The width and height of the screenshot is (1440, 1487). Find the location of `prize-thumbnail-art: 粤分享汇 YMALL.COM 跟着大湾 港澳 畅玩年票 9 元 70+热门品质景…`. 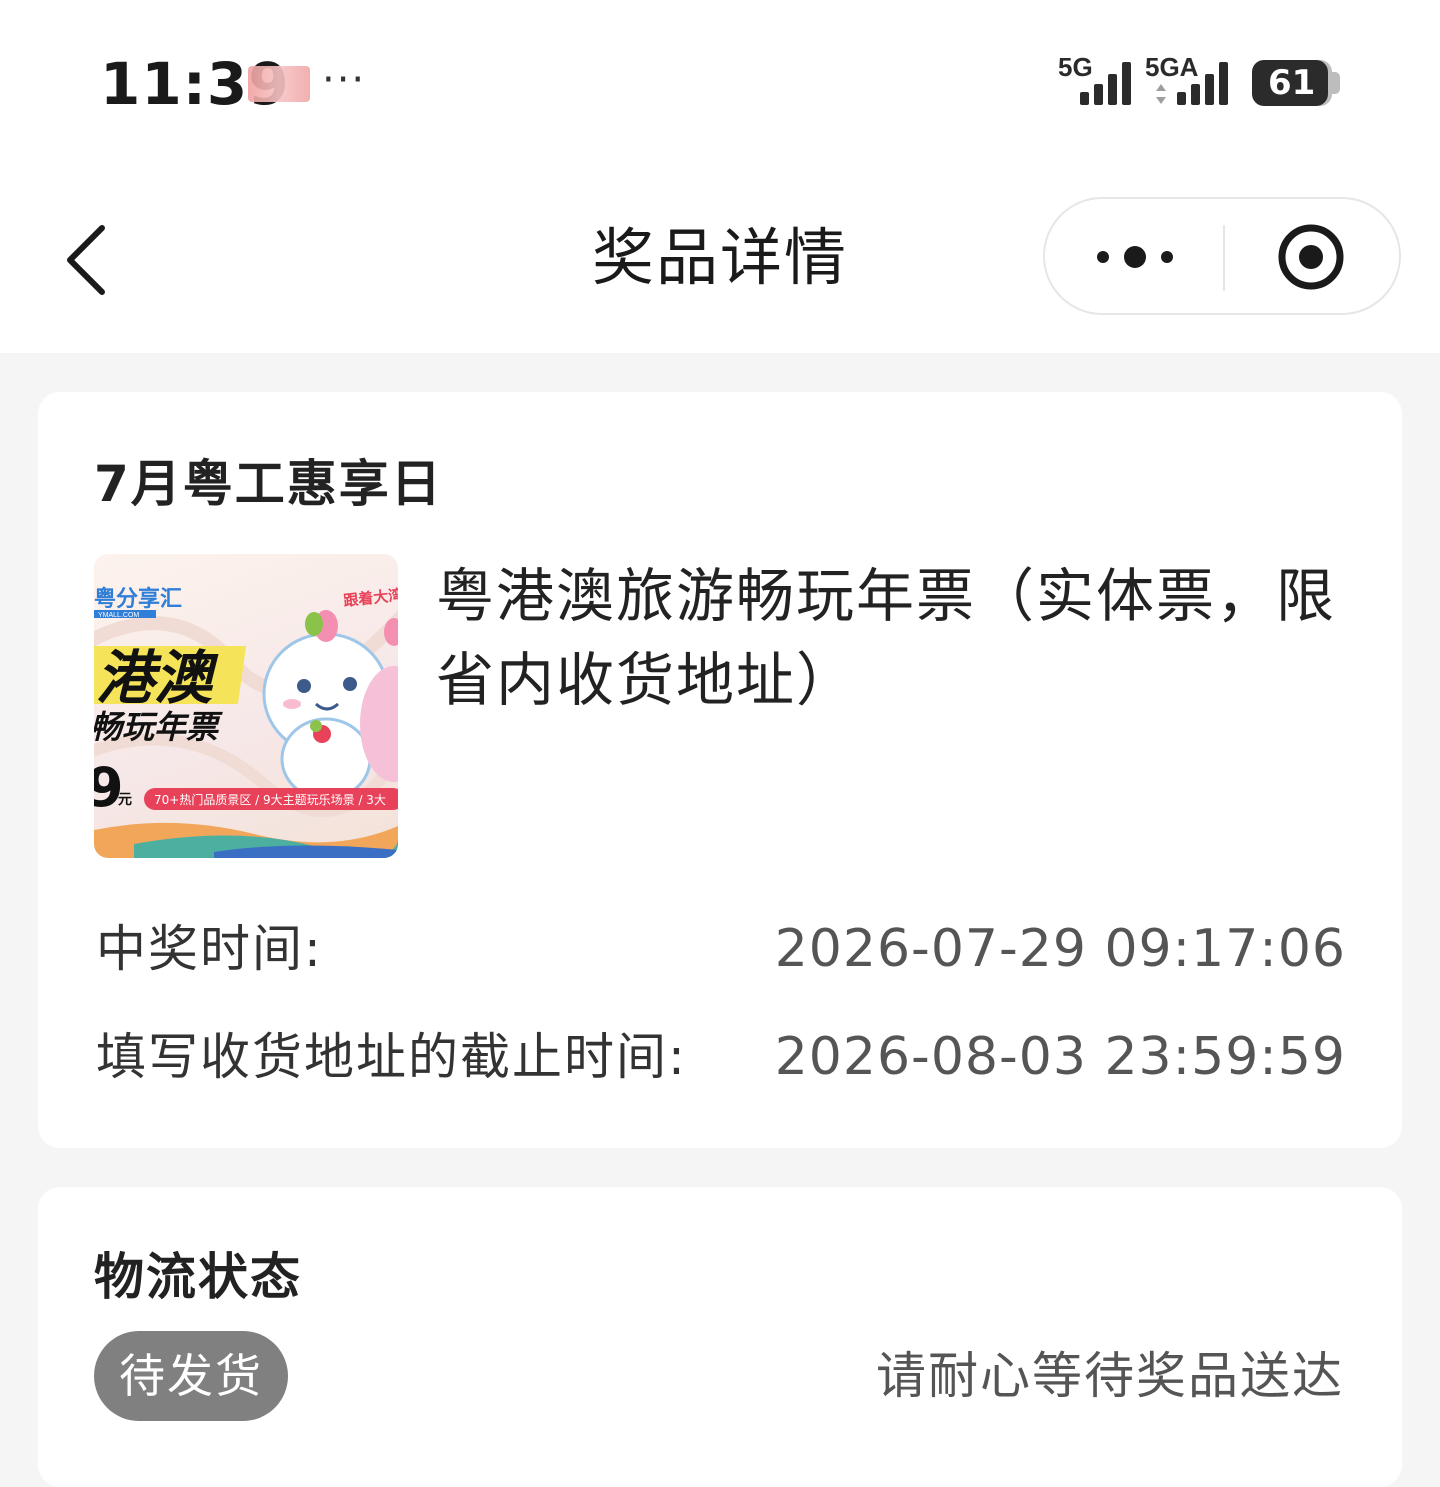

prize-thumbnail-art: 粤分享汇 YMALL.COM 跟着大湾 港澳 畅玩年票 9 元 70+热门品质景… is located at coordinates (246, 722).